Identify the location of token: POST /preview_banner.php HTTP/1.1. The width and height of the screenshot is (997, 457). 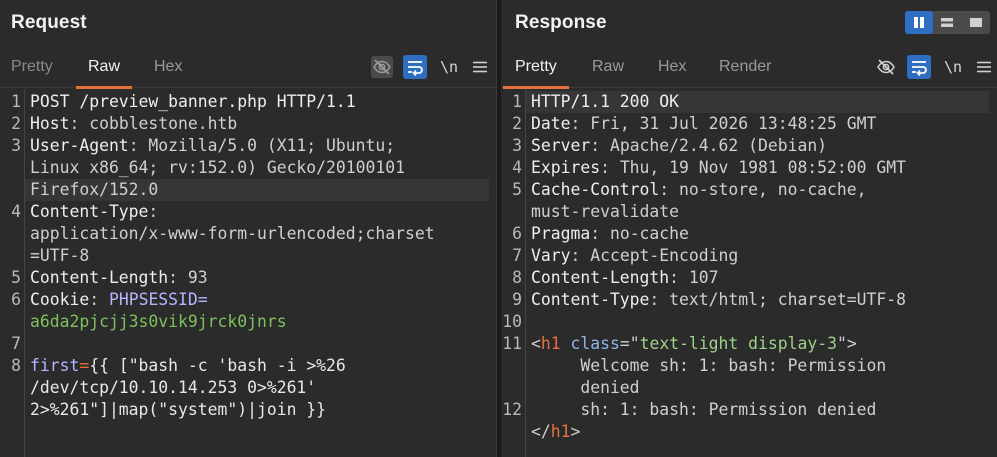
(193, 101).